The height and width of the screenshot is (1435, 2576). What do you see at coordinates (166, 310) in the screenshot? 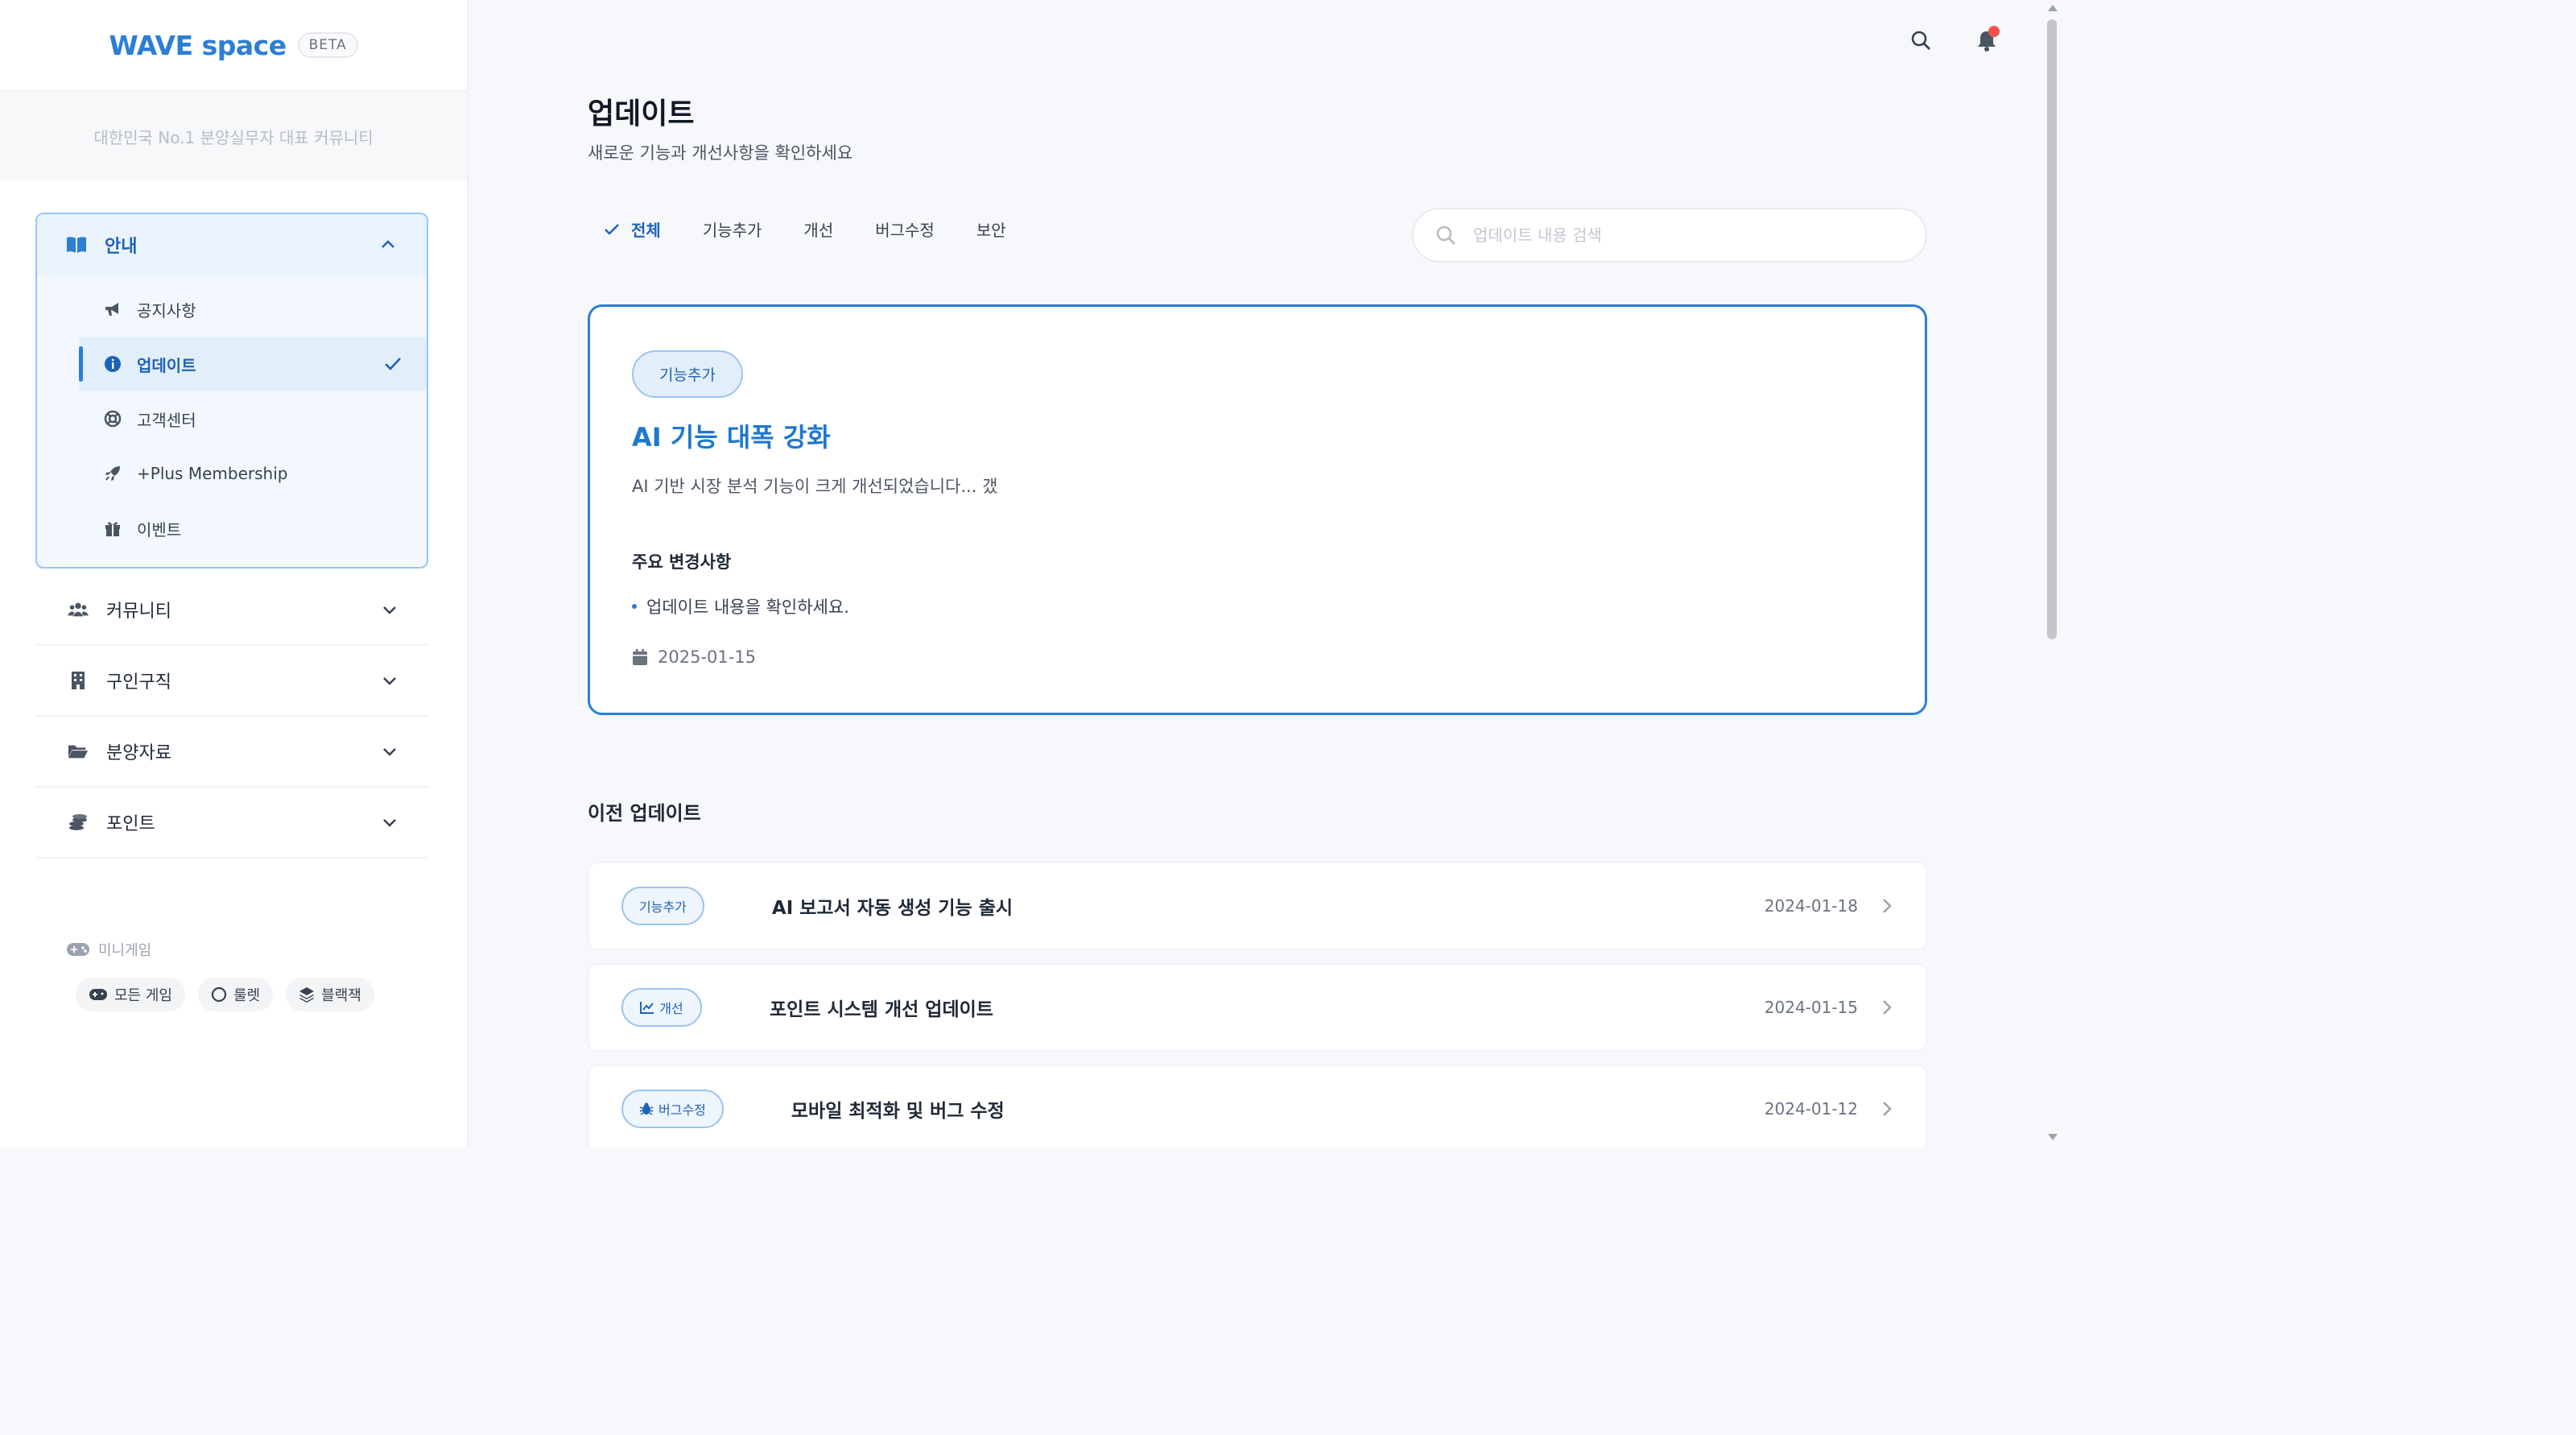
I see `sidebar-item-label: 공지사항` at bounding box center [166, 310].